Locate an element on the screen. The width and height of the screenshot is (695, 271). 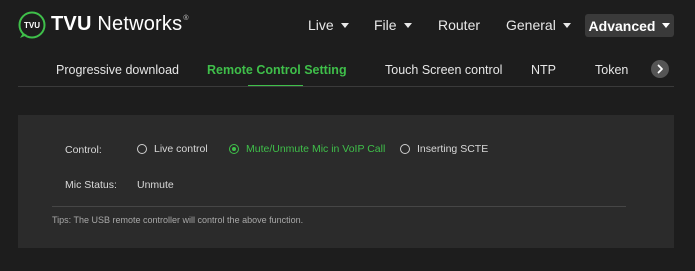
nav-live: Live is located at coordinates (328, 25).